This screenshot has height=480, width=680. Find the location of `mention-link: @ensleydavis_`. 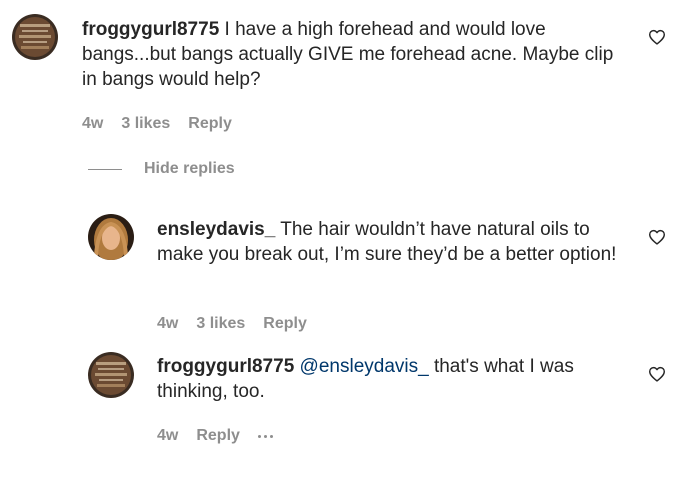

mention-link: @ensleydavis_ is located at coordinates (364, 366).